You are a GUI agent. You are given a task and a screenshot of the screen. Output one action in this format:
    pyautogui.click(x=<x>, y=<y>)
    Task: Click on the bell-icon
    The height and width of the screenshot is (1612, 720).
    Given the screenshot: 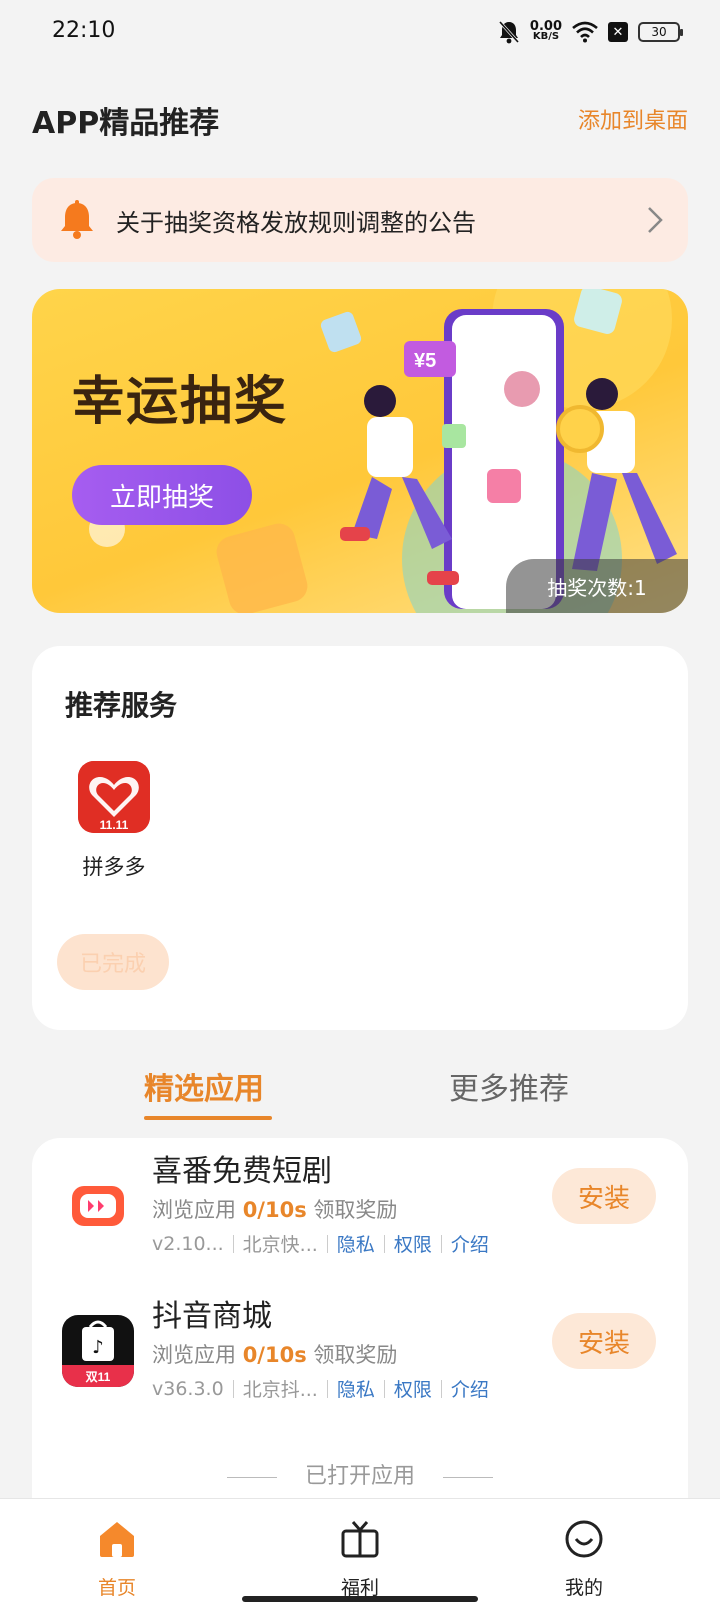 What is the action you would take?
    pyautogui.click(x=77, y=219)
    